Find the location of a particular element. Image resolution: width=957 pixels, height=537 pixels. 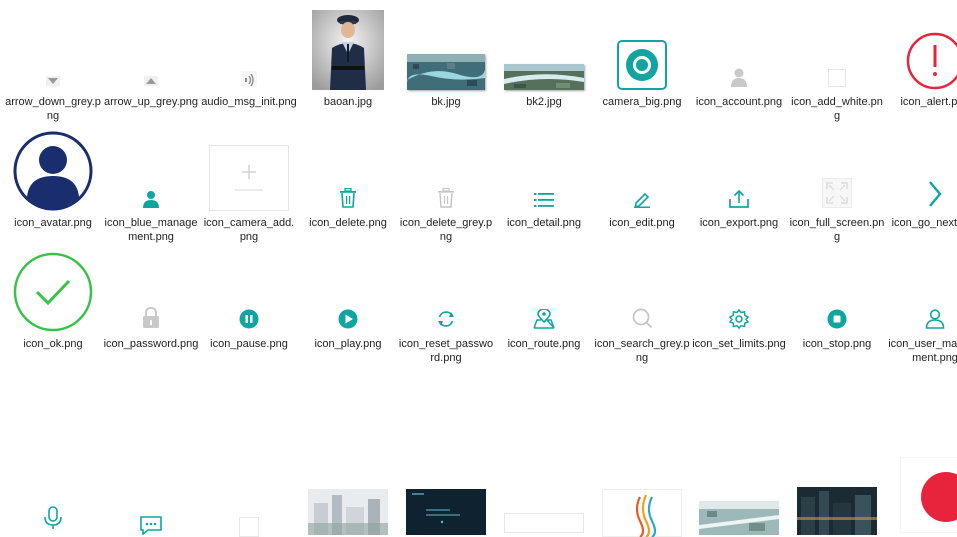

delete-grey-icon is located at coordinates (446, 198).